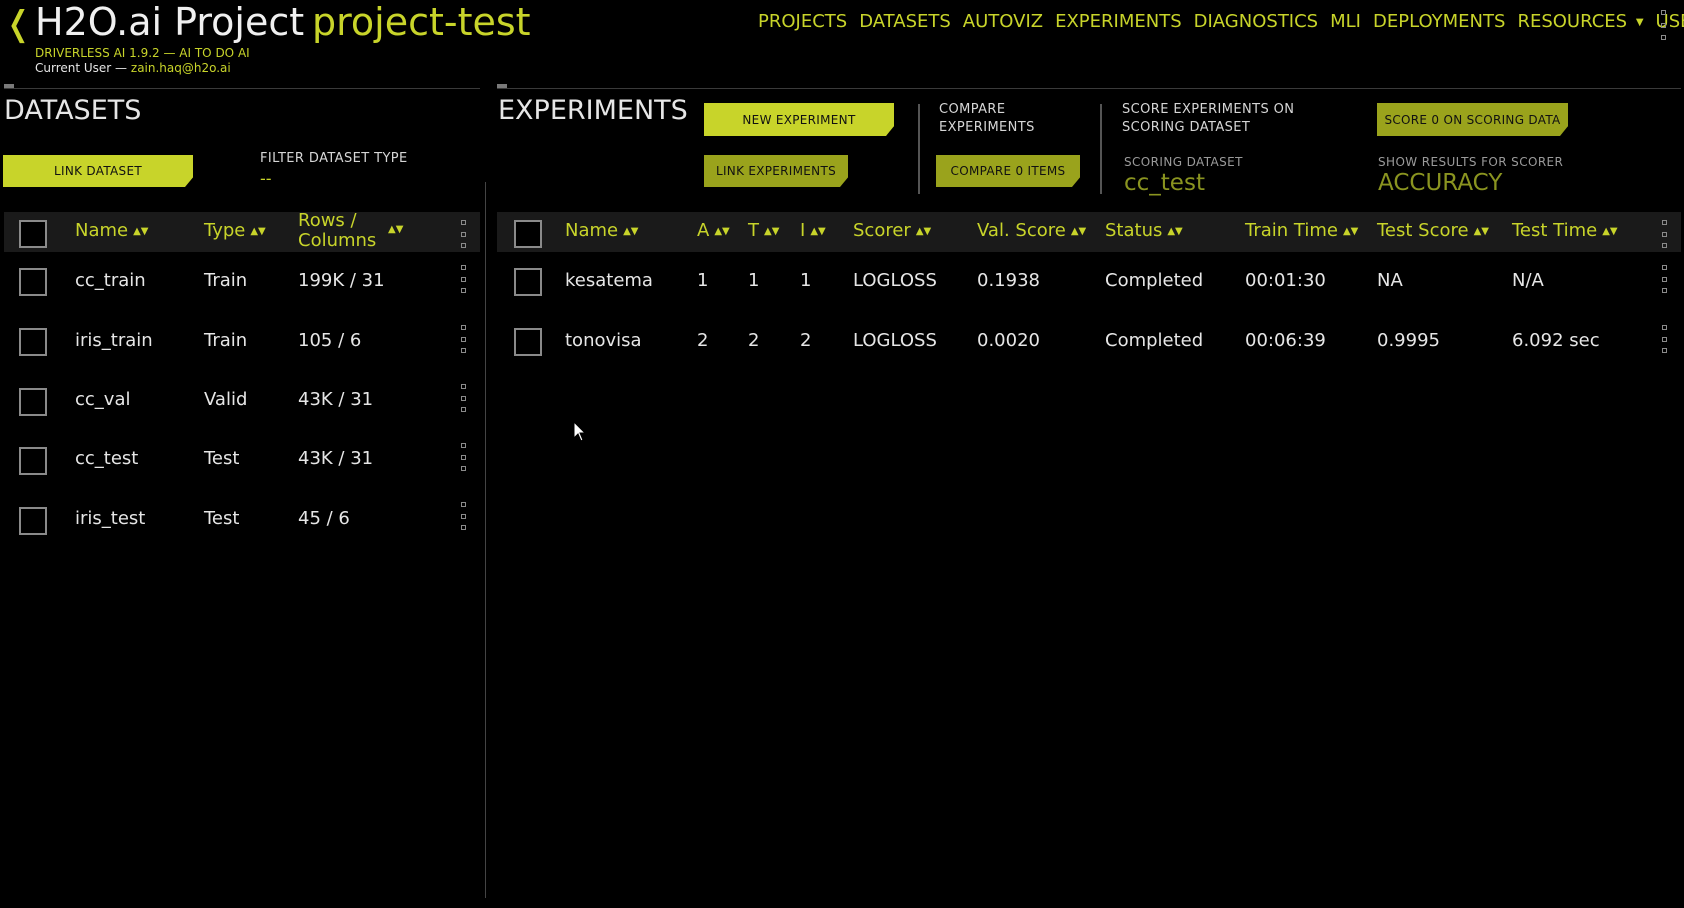 The width and height of the screenshot is (1684, 908). Describe the element at coordinates (324, 518) in the screenshot. I see `dataset-size: 45 / 6` at that location.